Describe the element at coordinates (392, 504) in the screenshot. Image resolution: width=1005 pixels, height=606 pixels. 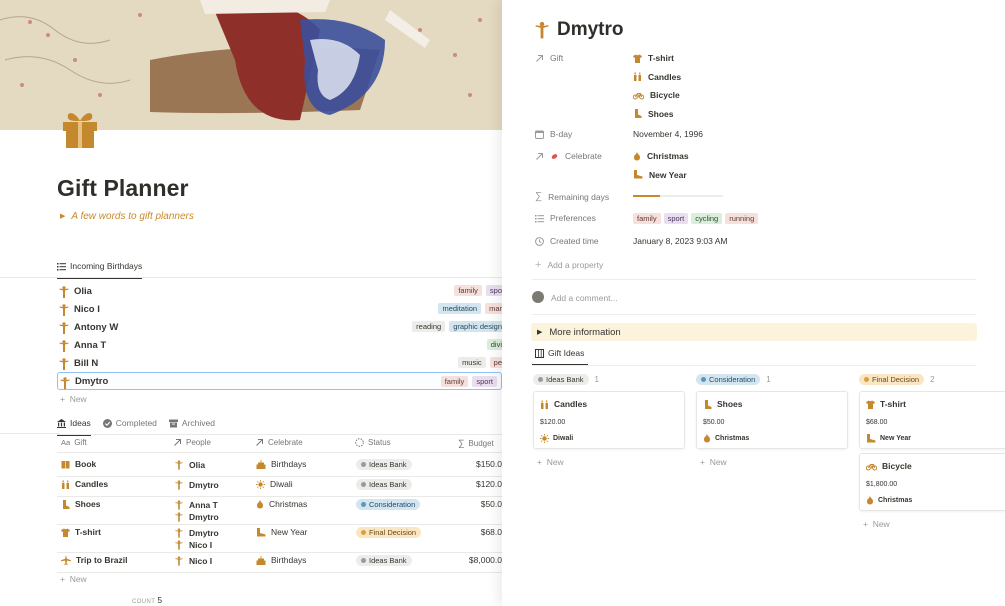
I see `status-label: Consideration` at that location.